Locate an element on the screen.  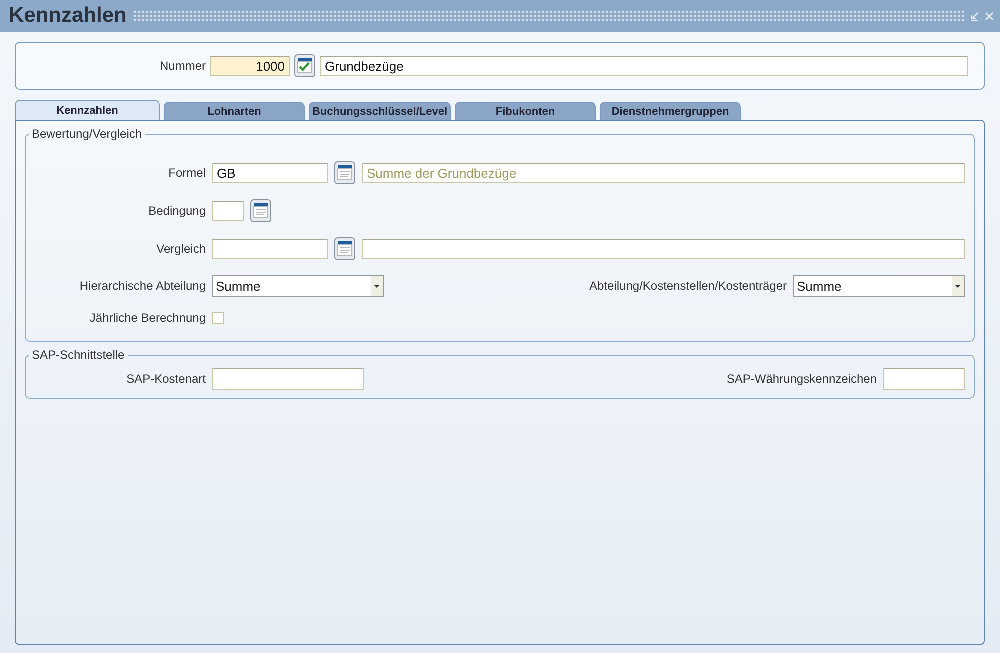
group-title: SAP-Schnittstelle is located at coordinates (78, 355).